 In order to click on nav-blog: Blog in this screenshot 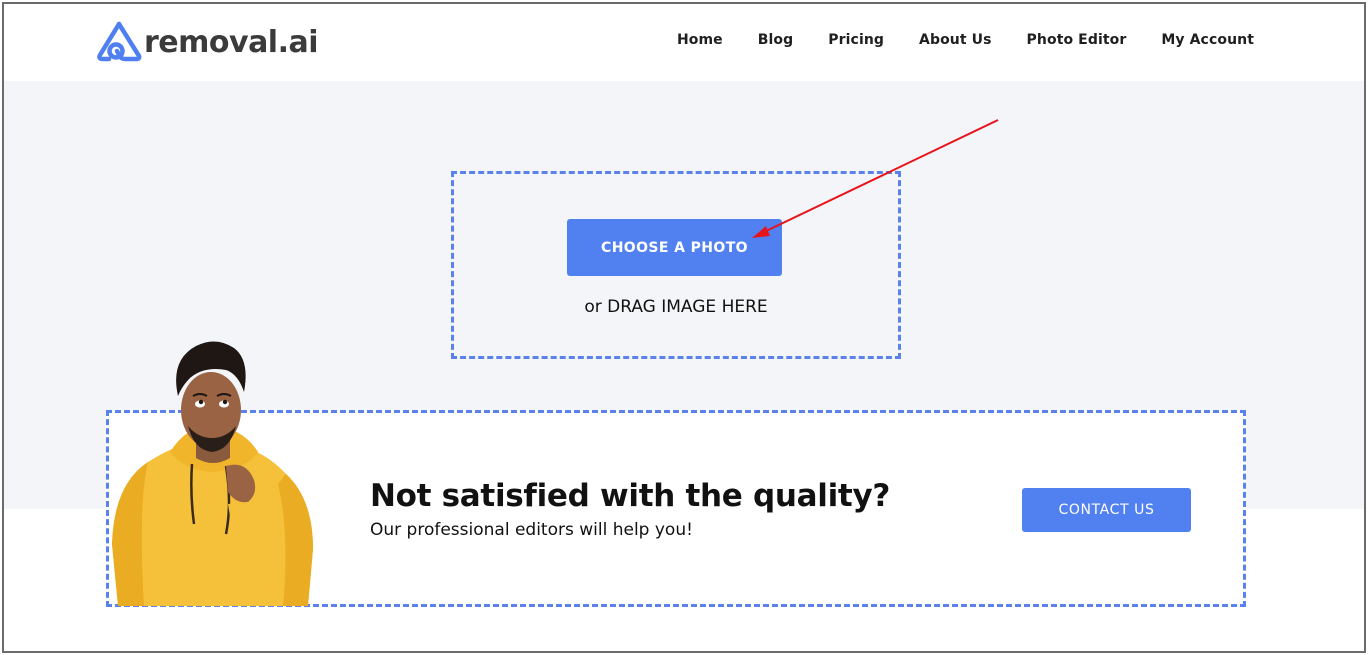, I will do `click(776, 40)`.